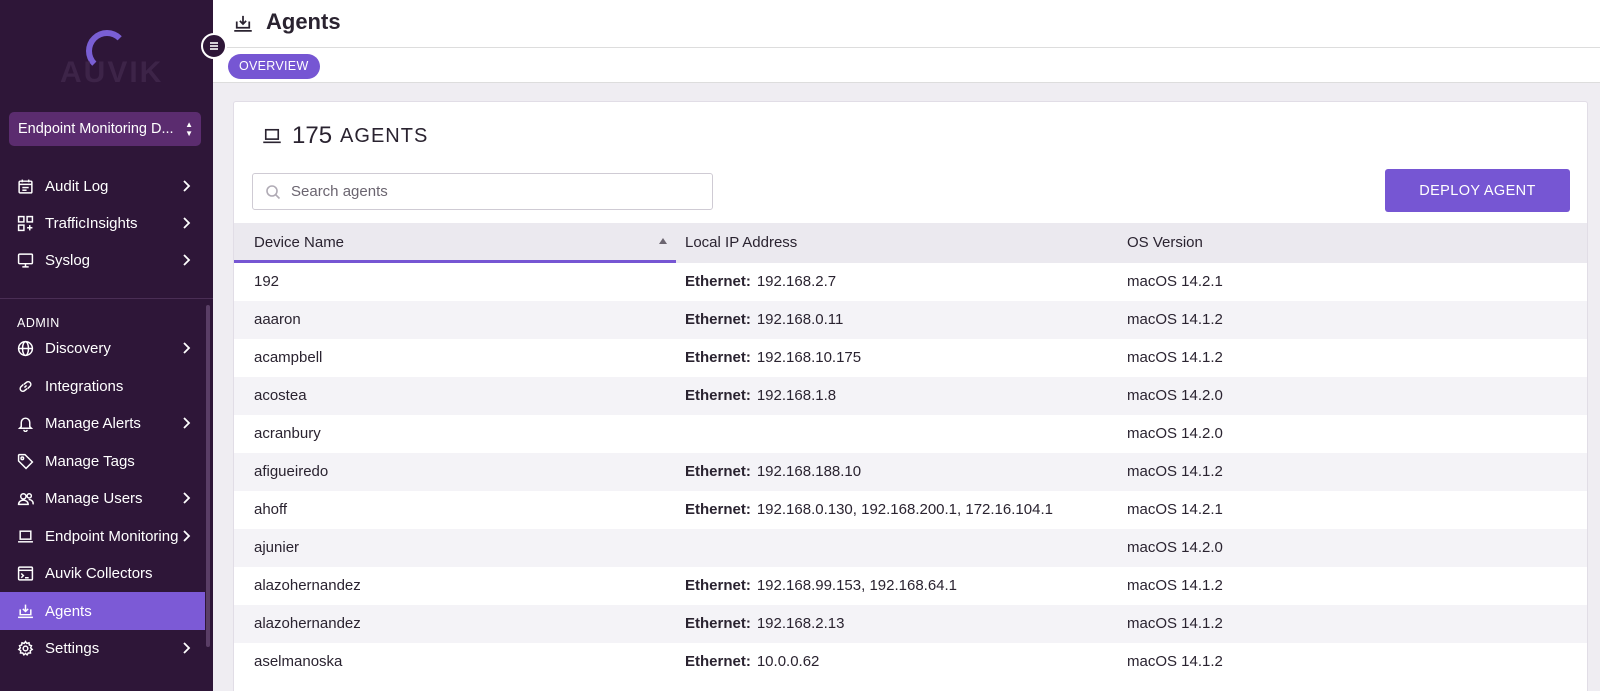 This screenshot has width=1600, height=691. Describe the element at coordinates (25, 348) in the screenshot. I see `globe-icon` at that location.